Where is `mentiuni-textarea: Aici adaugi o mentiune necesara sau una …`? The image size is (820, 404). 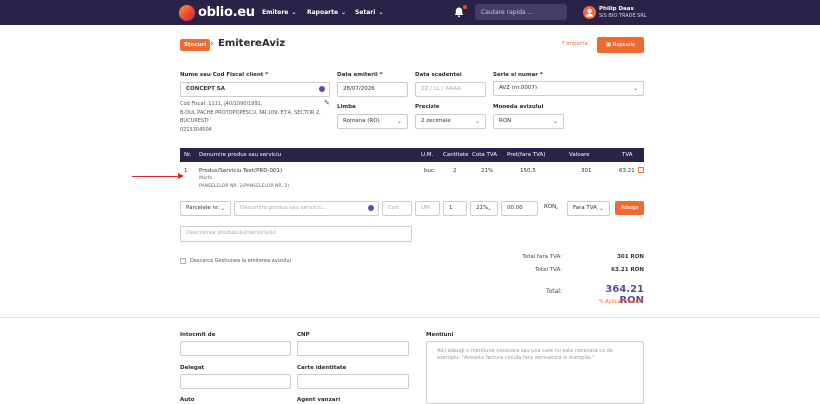
mentiuni-textarea: Aici adaugi o mentiune necesara sau una … is located at coordinates (535, 372).